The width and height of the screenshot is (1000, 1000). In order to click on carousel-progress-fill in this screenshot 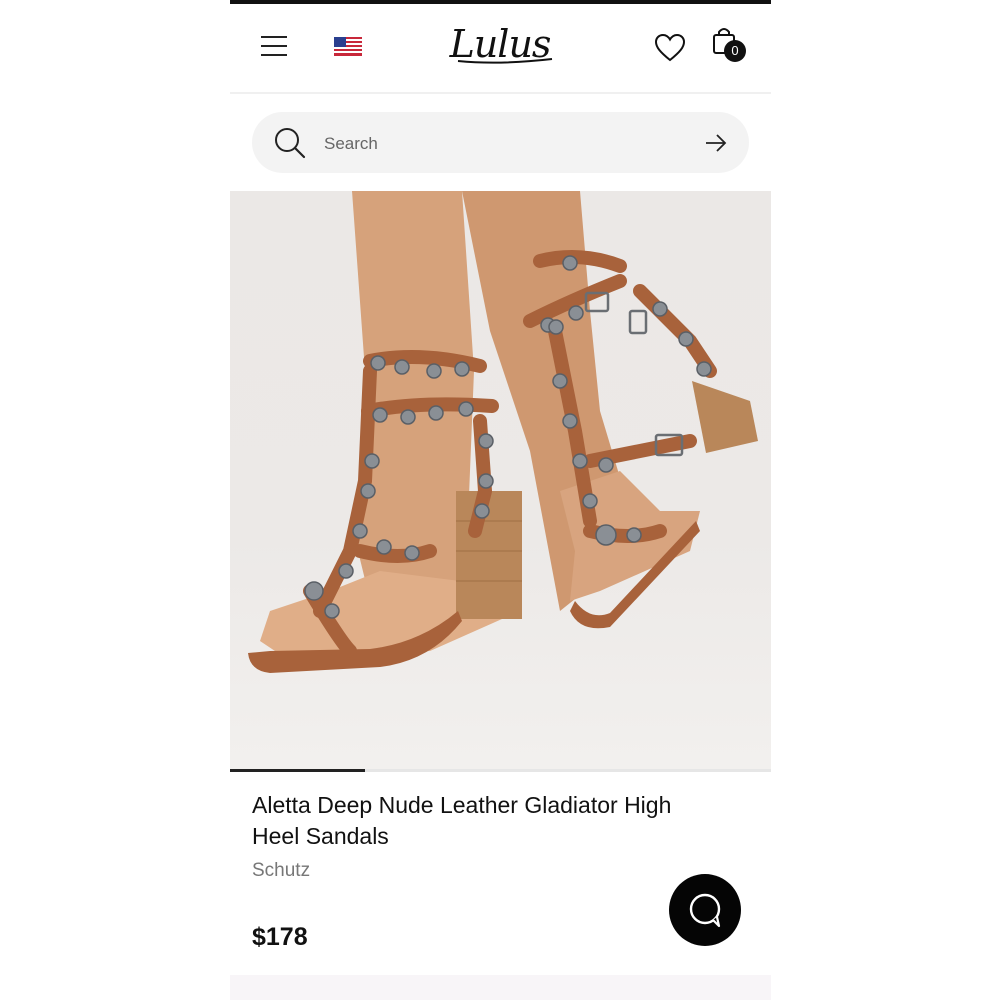, I will do `click(298, 770)`.